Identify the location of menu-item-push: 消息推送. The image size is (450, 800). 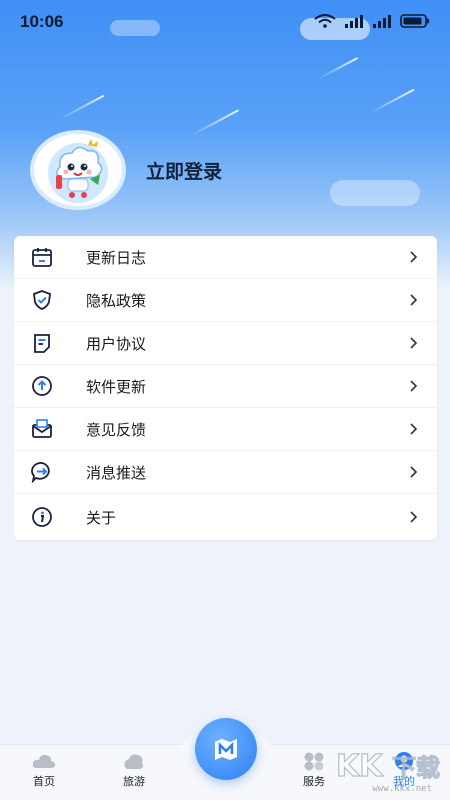
(225, 472).